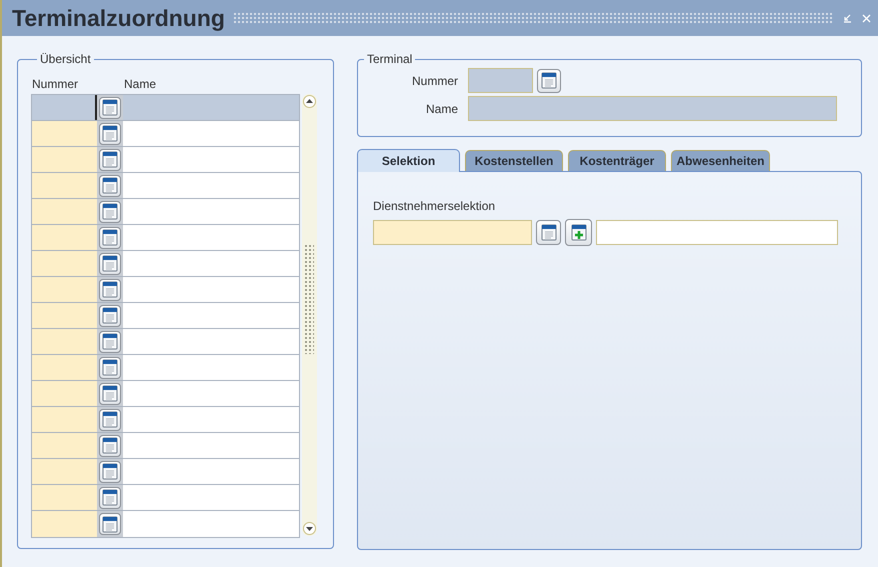  Describe the element at coordinates (441, 109) in the screenshot. I see `field-label: Name` at that location.